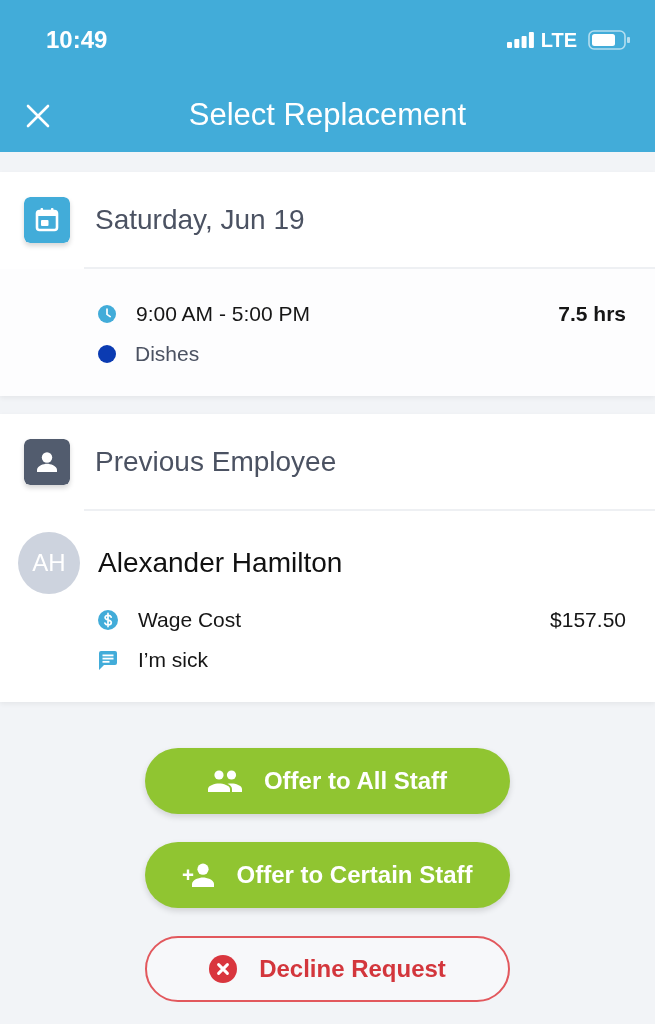 The width and height of the screenshot is (655, 1024). What do you see at coordinates (173, 660) in the screenshot?
I see `note-text: I’m sick` at bounding box center [173, 660].